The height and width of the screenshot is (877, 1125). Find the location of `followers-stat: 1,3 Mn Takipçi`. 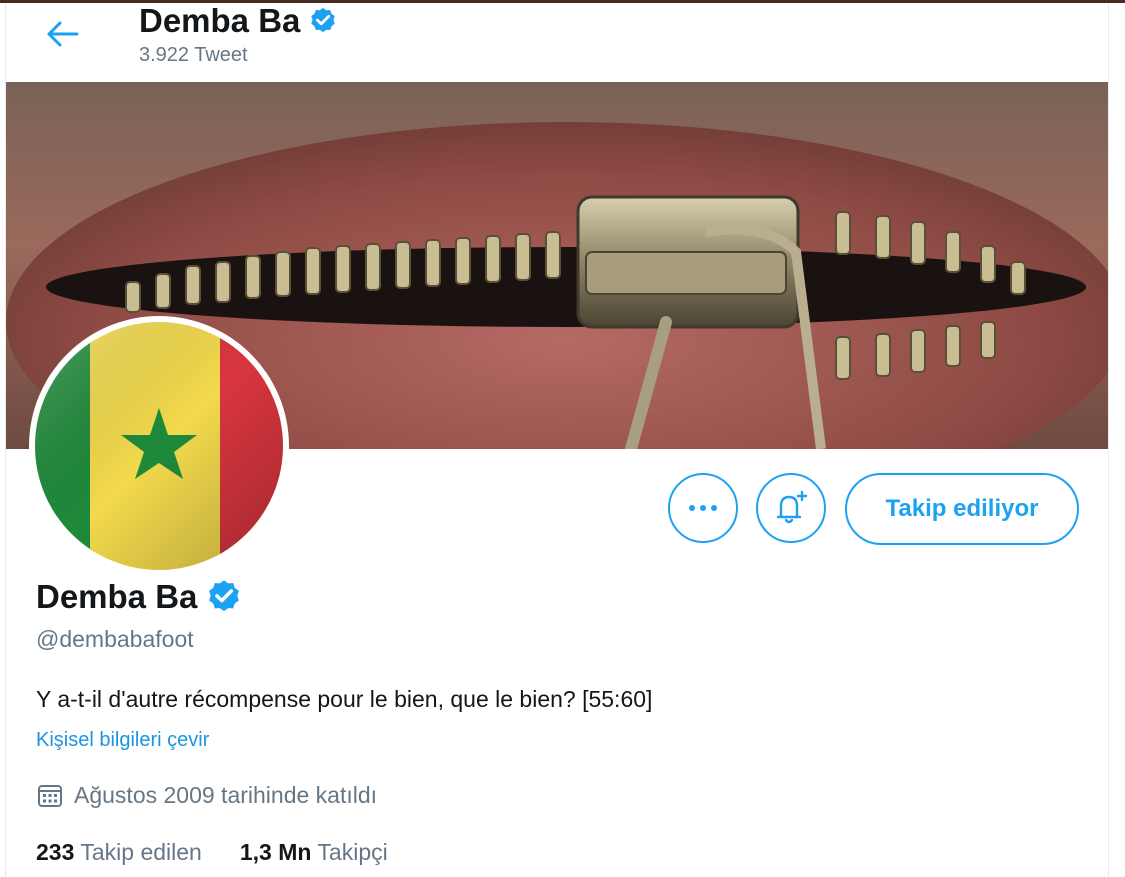

followers-stat: 1,3 Mn Takipçi is located at coordinates (314, 852).